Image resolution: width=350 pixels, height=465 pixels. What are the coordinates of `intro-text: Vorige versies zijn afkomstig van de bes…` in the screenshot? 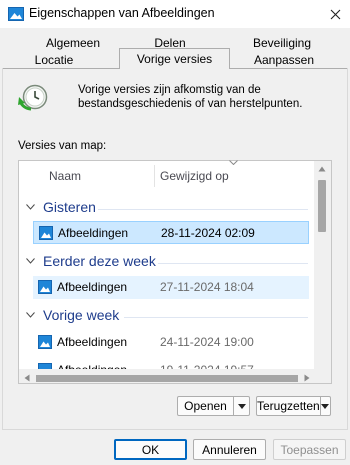 It's located at (190, 97).